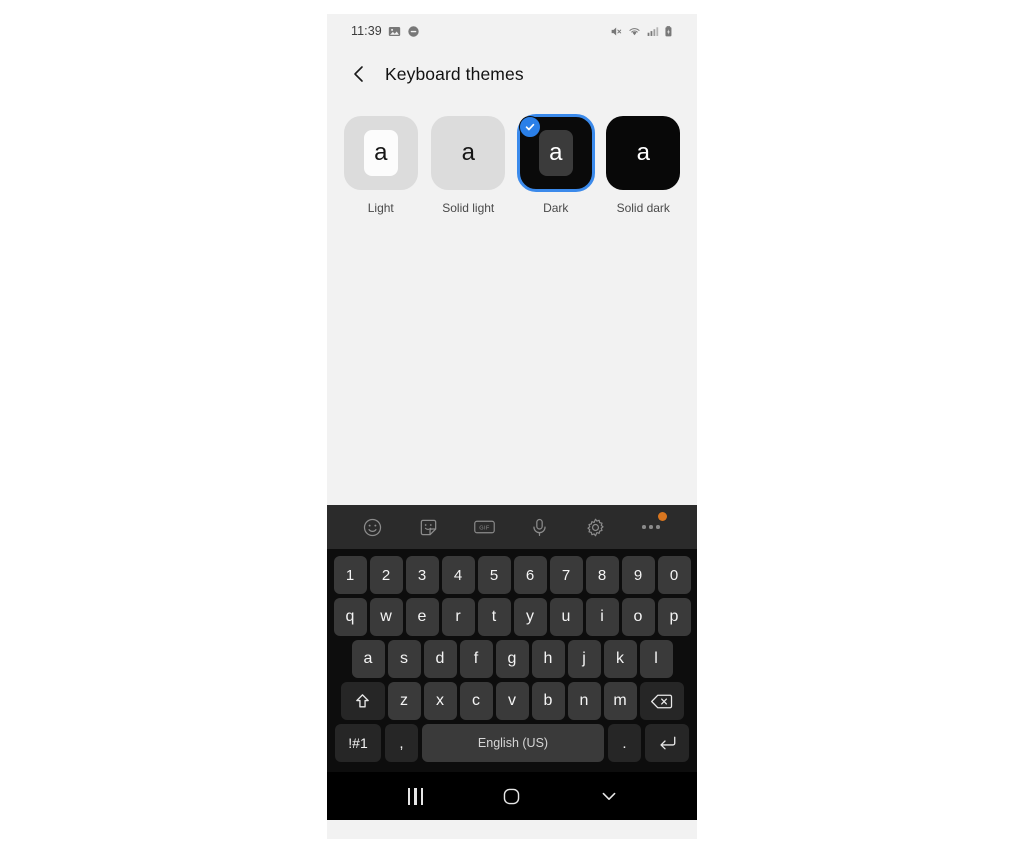  I want to click on period-key: ., so click(624, 743).